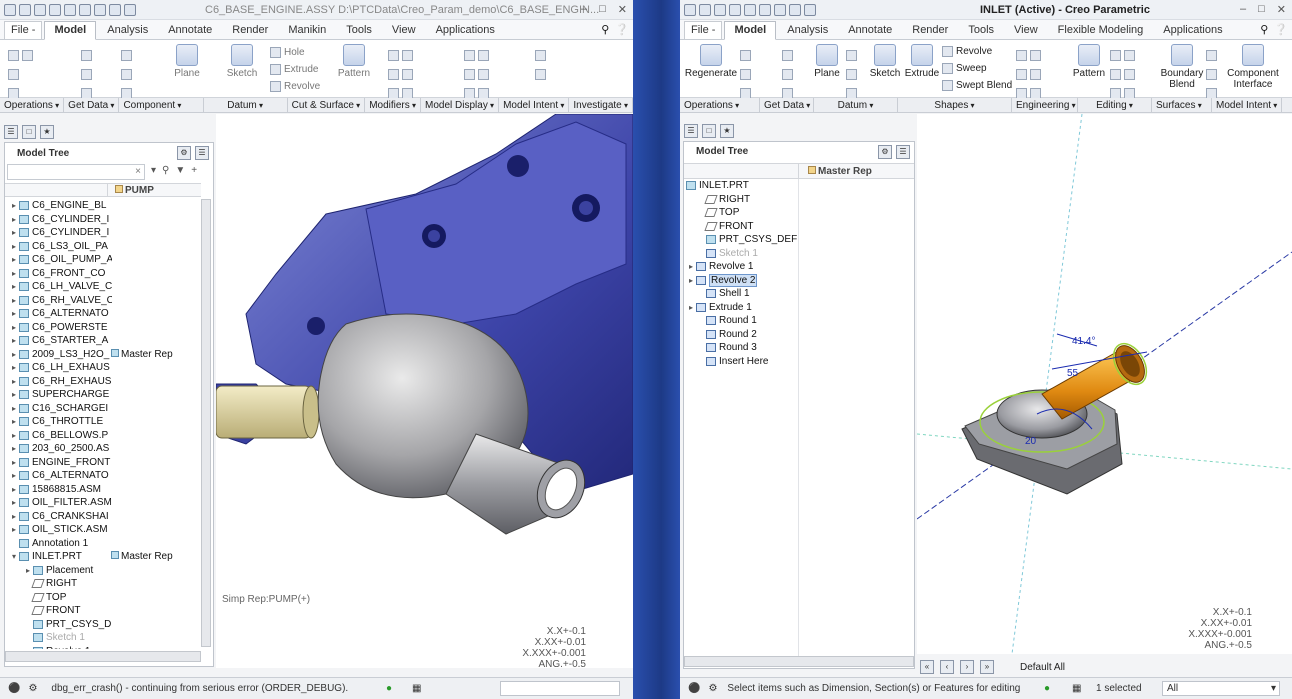 This screenshot has width=1292, height=699. Describe the element at coordinates (694, 688) in the screenshot. I see `status-icon: ⚫` at that location.